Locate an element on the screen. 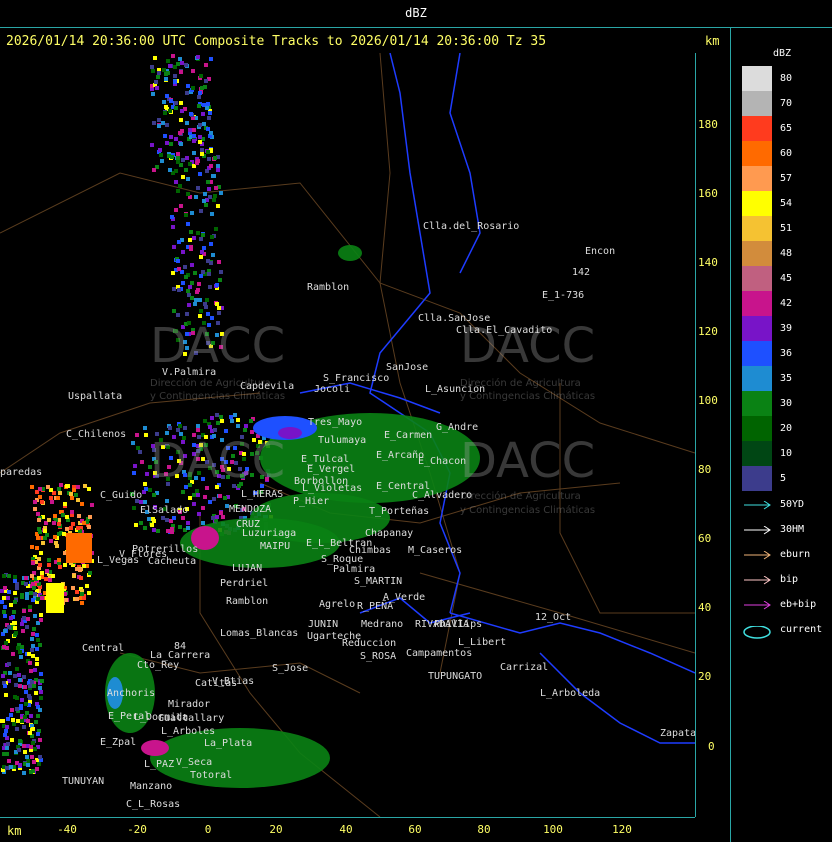  legend-swatch-label: 35 is located at coordinates (786, 378).